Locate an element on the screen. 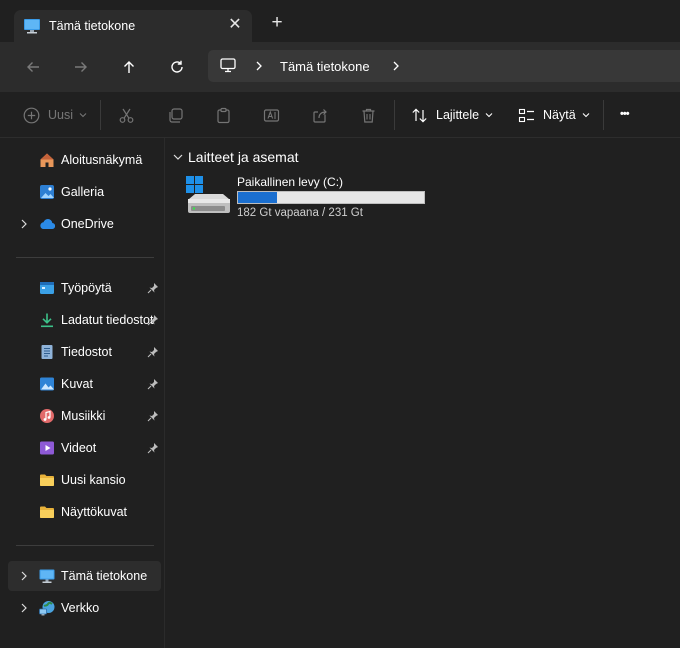  group-header-devices: Laitteet ja asemat is located at coordinates (236, 157).